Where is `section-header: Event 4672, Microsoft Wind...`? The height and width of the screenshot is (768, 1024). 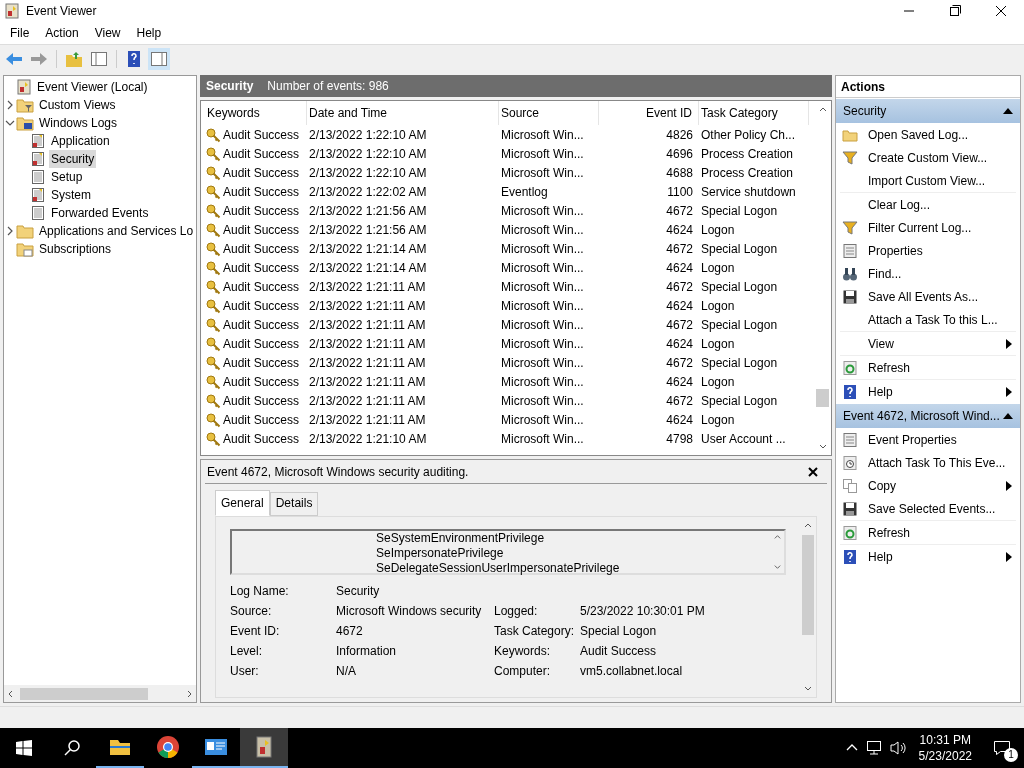
section-header: Event 4672, Microsoft Wind... is located at coordinates (928, 416).